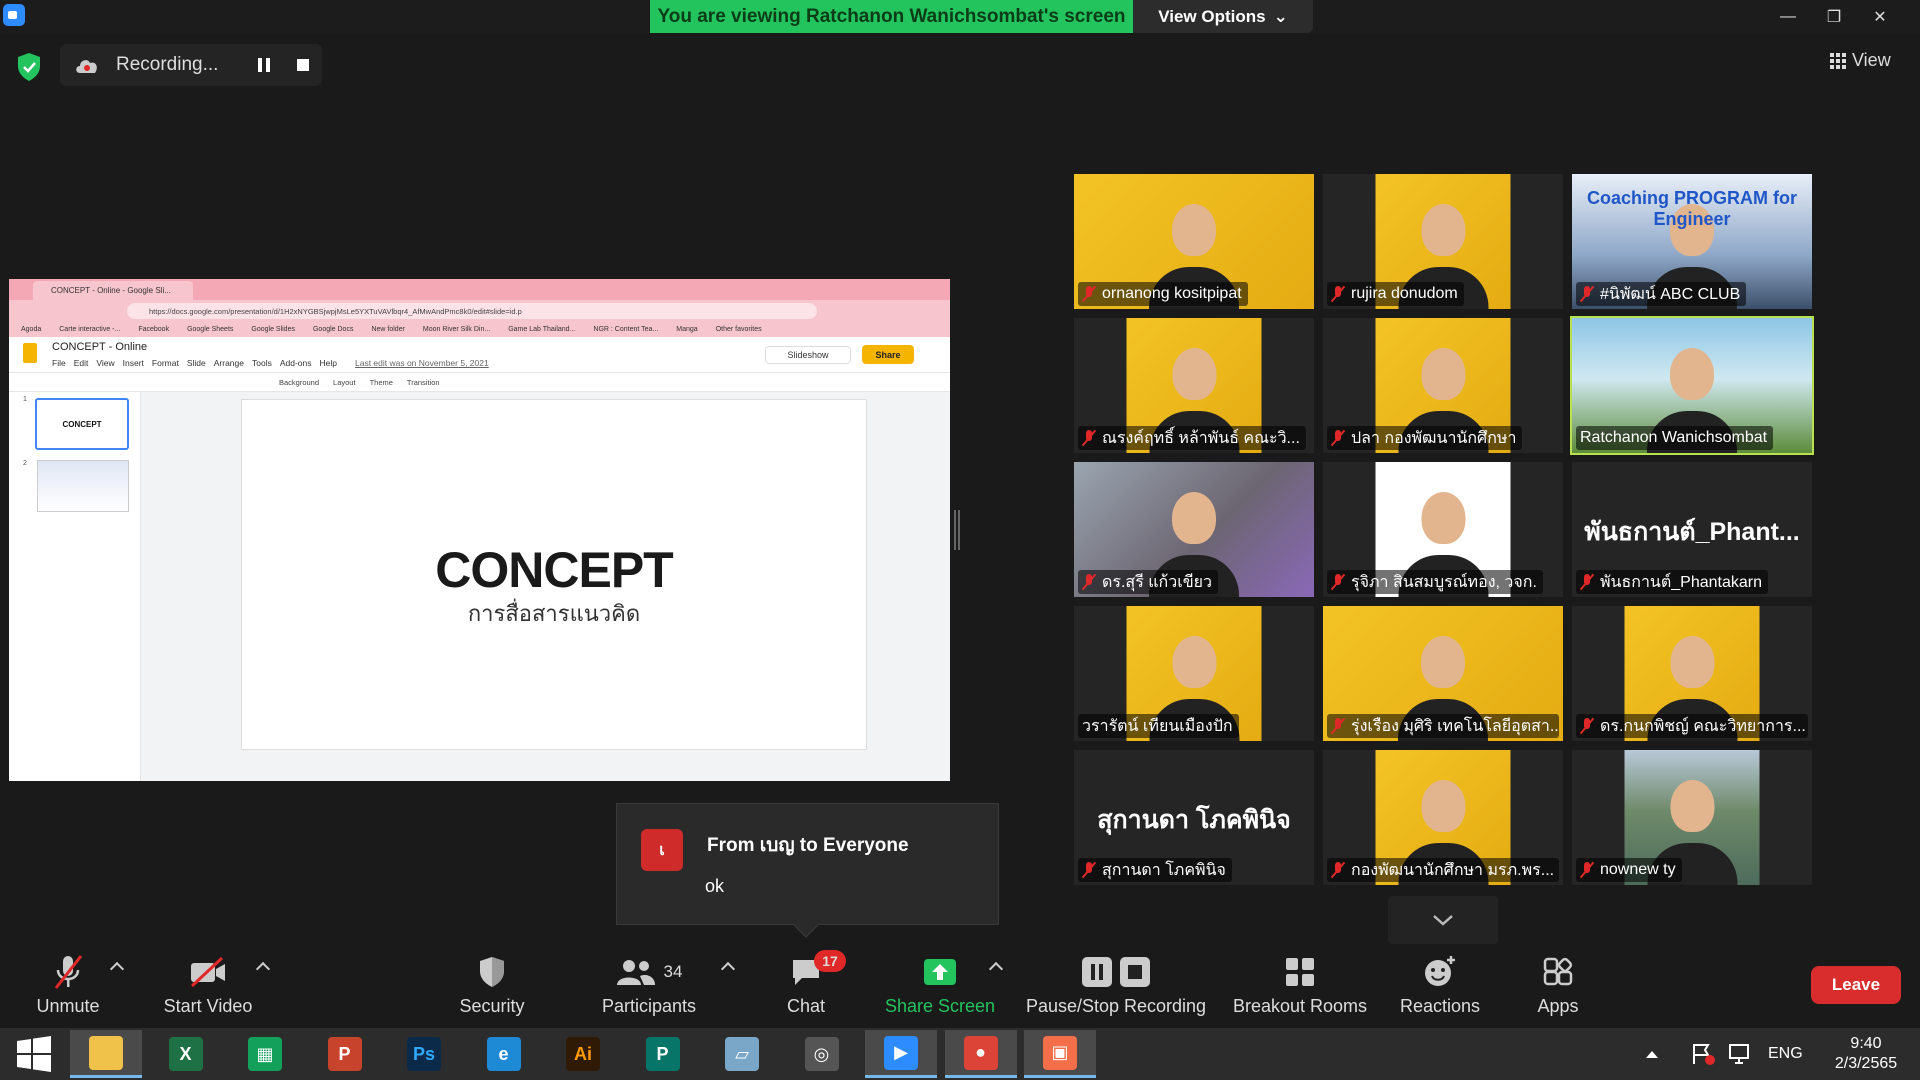  Describe the element at coordinates (262, 363) in the screenshot. I see `menu-item: Tools` at that location.